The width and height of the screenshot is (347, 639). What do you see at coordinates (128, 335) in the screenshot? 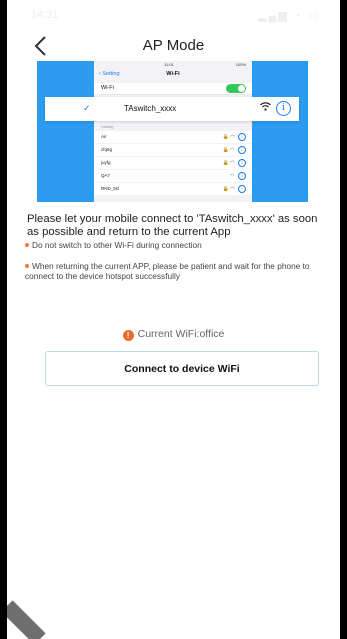
I see `warning-icon: !` at bounding box center [128, 335].